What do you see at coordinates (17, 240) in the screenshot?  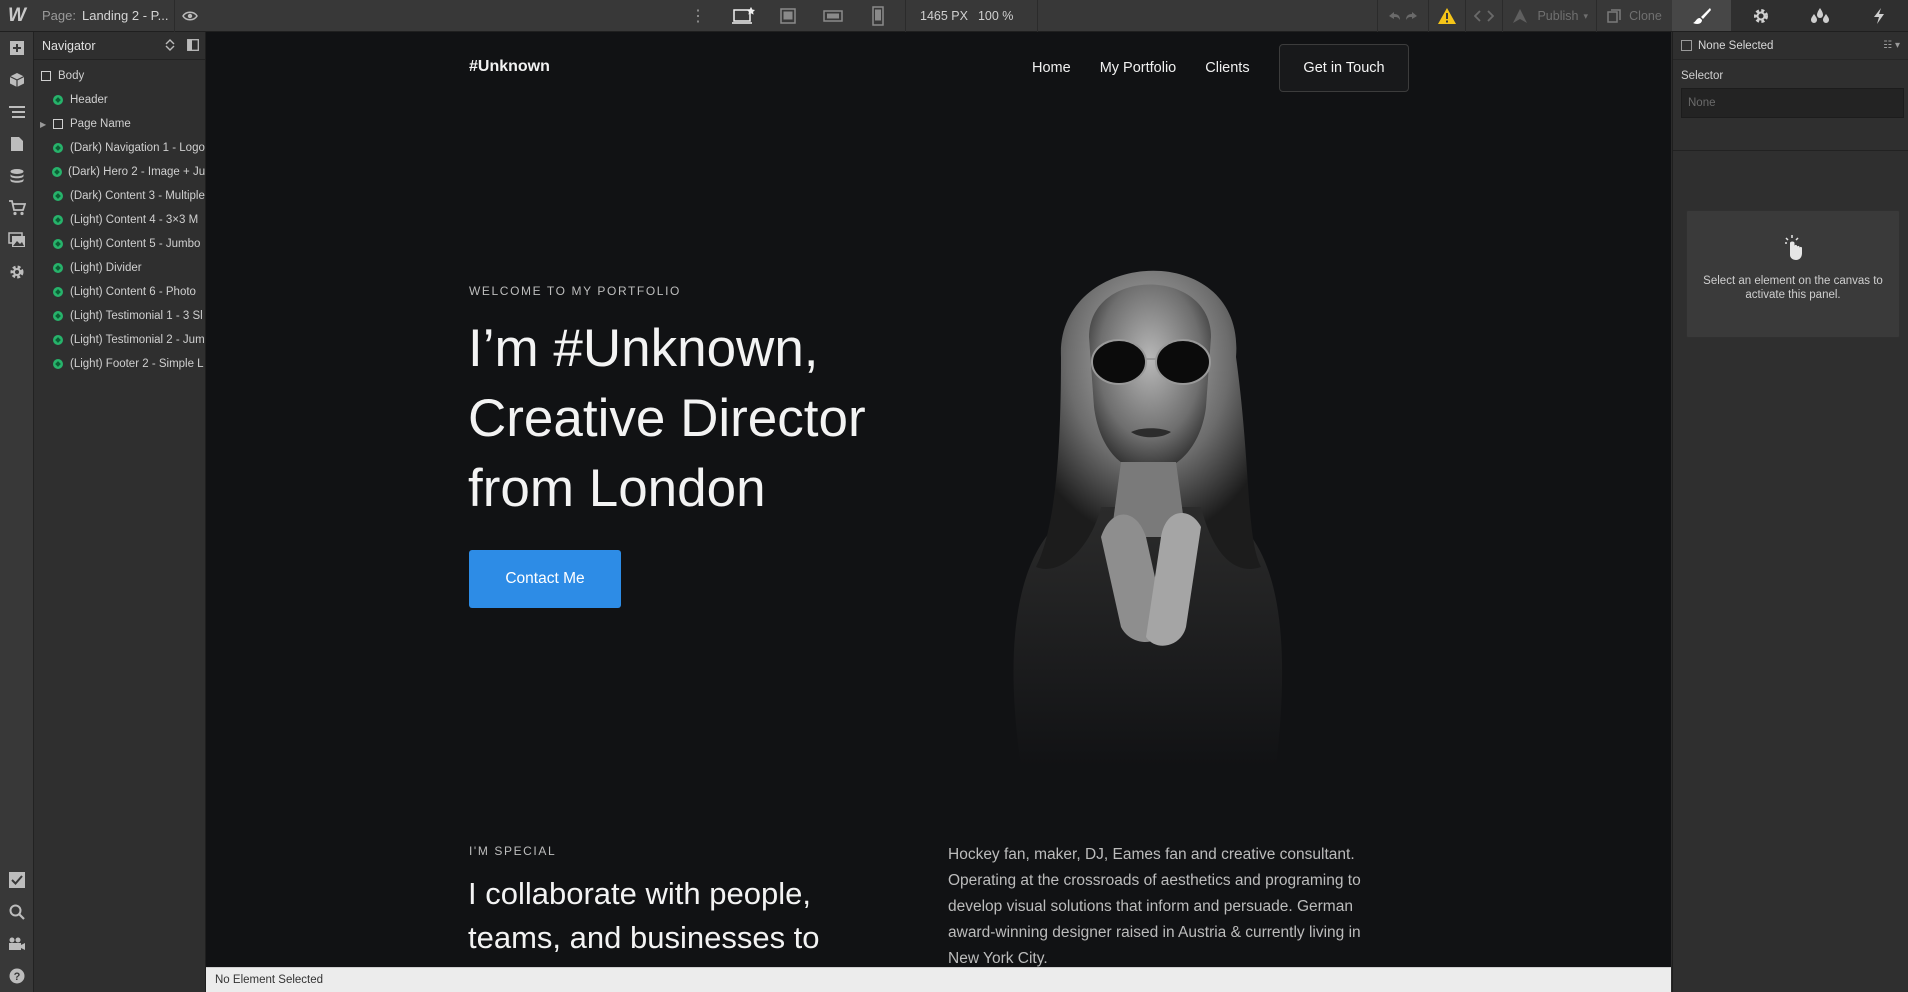 I see `assets-images-icon` at bounding box center [17, 240].